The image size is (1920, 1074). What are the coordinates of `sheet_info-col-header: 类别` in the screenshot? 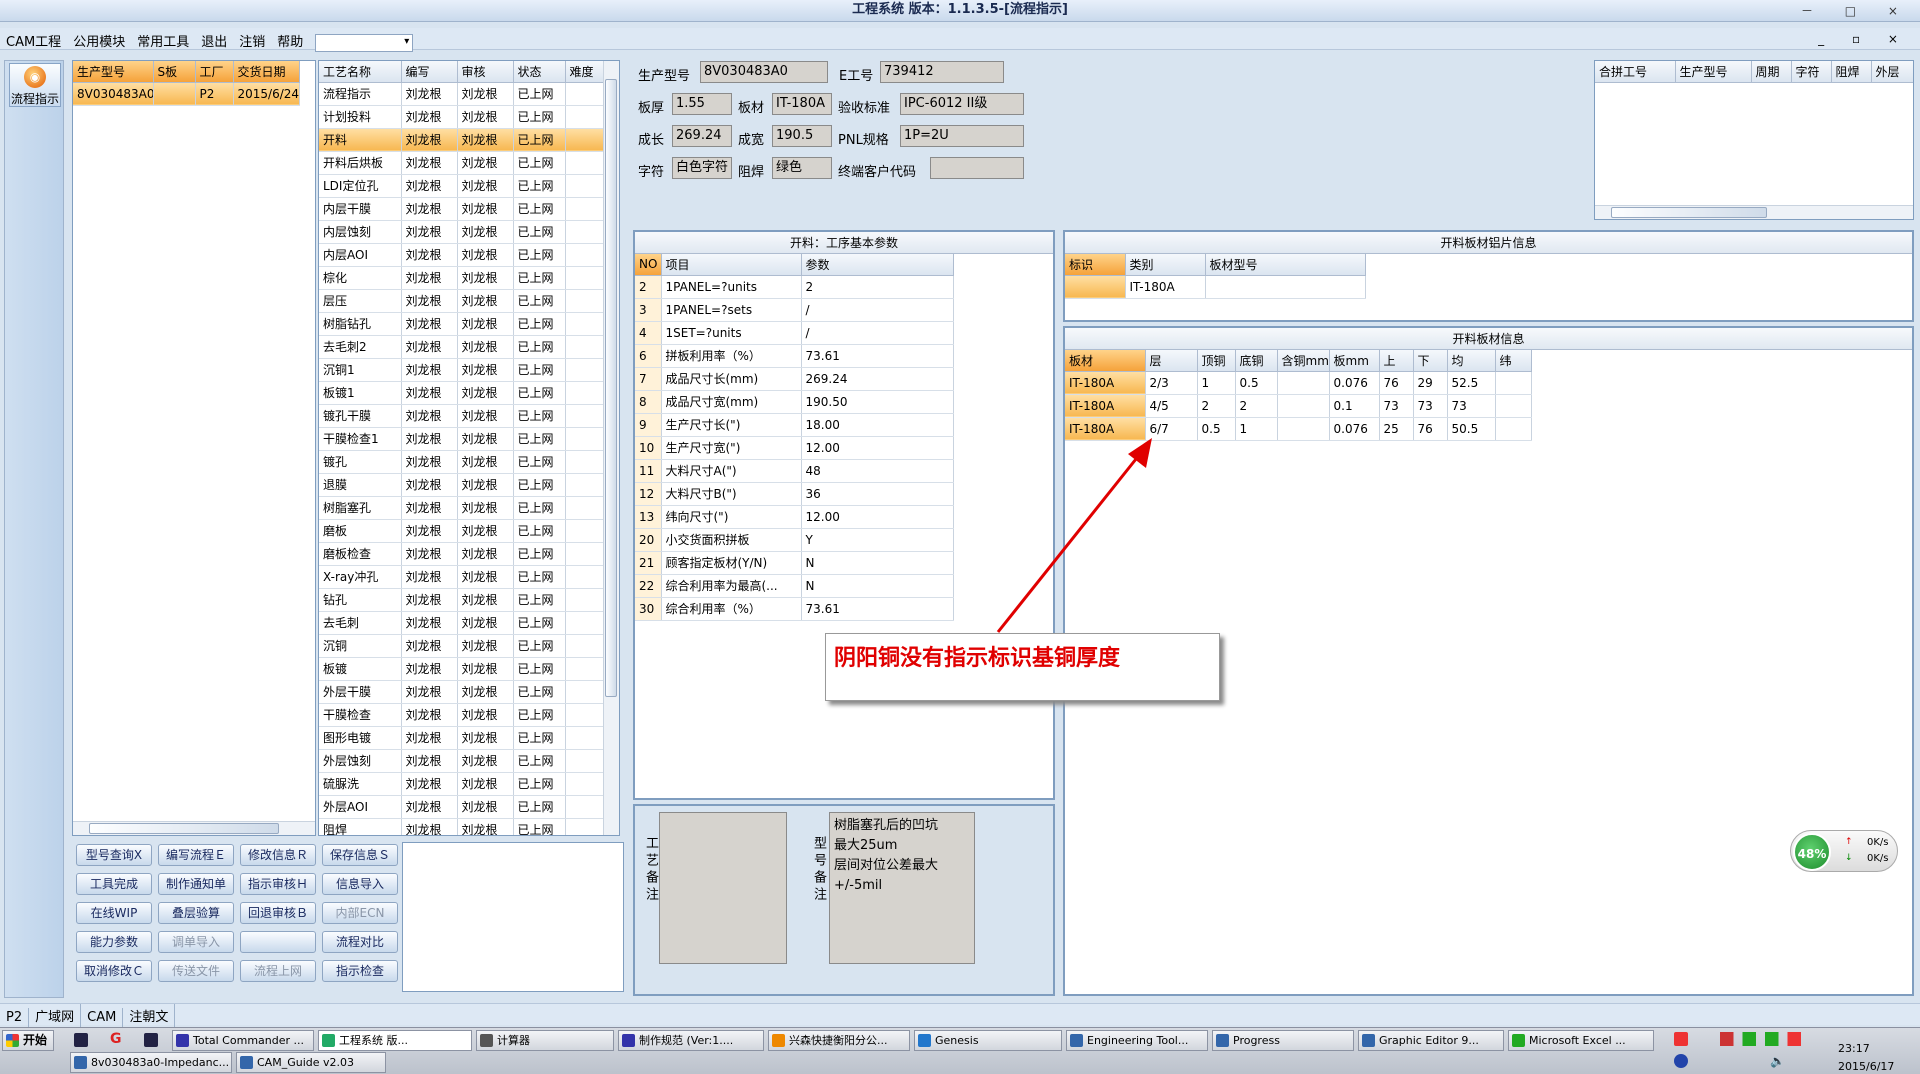 It's located at (1165, 265).